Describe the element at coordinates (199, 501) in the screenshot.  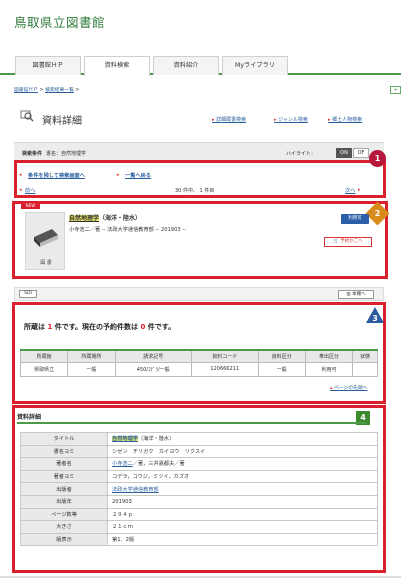
I see `detail-row-year: 出版年 201903` at that location.